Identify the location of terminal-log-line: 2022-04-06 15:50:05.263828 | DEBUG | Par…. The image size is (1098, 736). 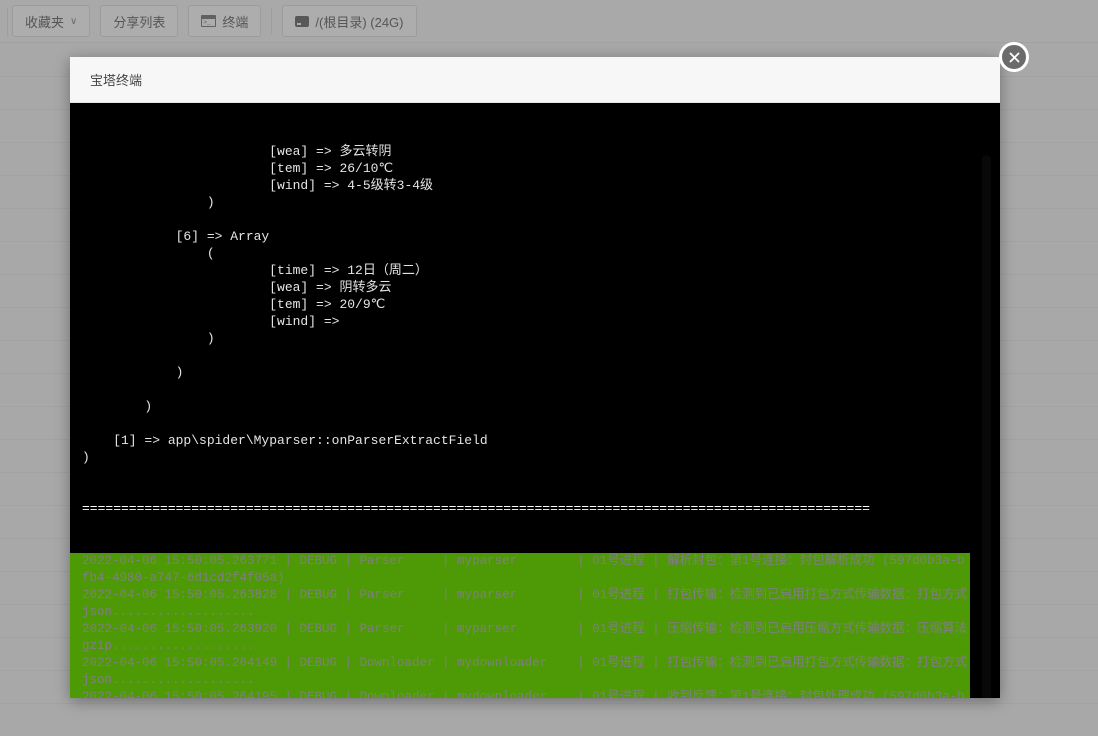
(520, 604).